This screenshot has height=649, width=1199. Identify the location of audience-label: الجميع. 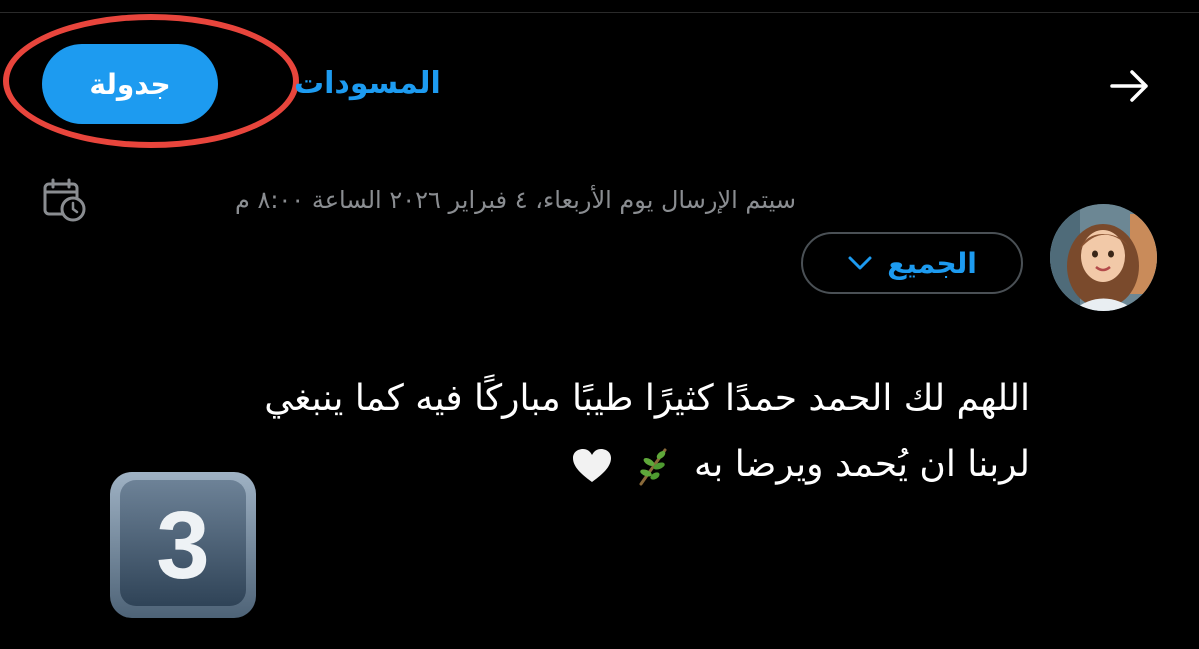
(932, 263).